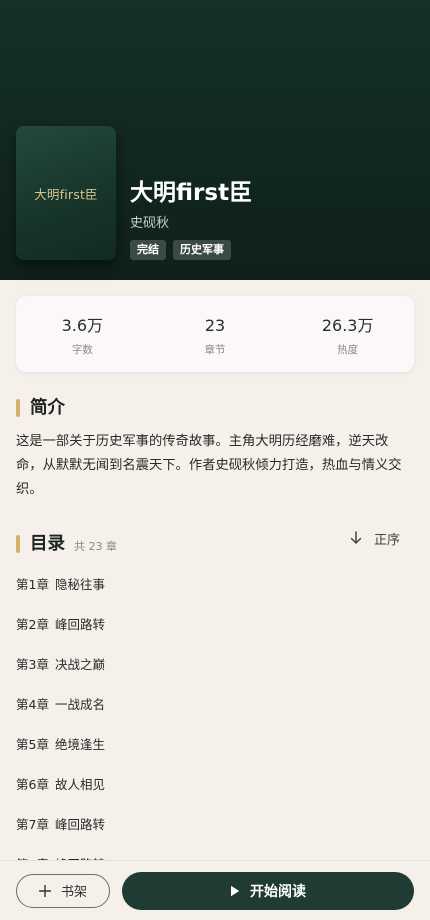 Image resolution: width=430 pixels, height=920 pixels. What do you see at coordinates (278, 891) in the screenshot?
I see `read-label: 开始阅读` at bounding box center [278, 891].